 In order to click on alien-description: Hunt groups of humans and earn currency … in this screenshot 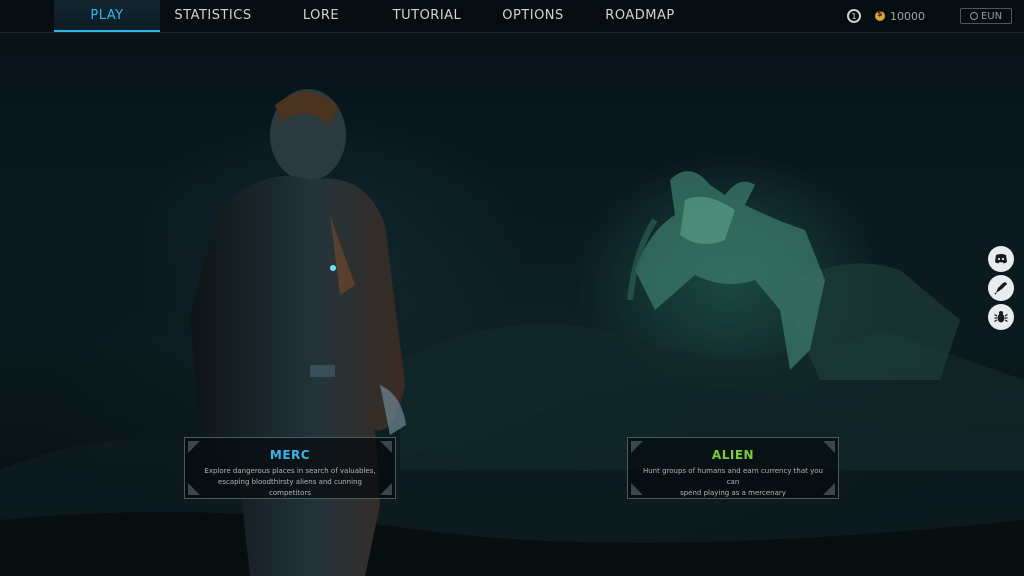, I will do `click(733, 482)`.